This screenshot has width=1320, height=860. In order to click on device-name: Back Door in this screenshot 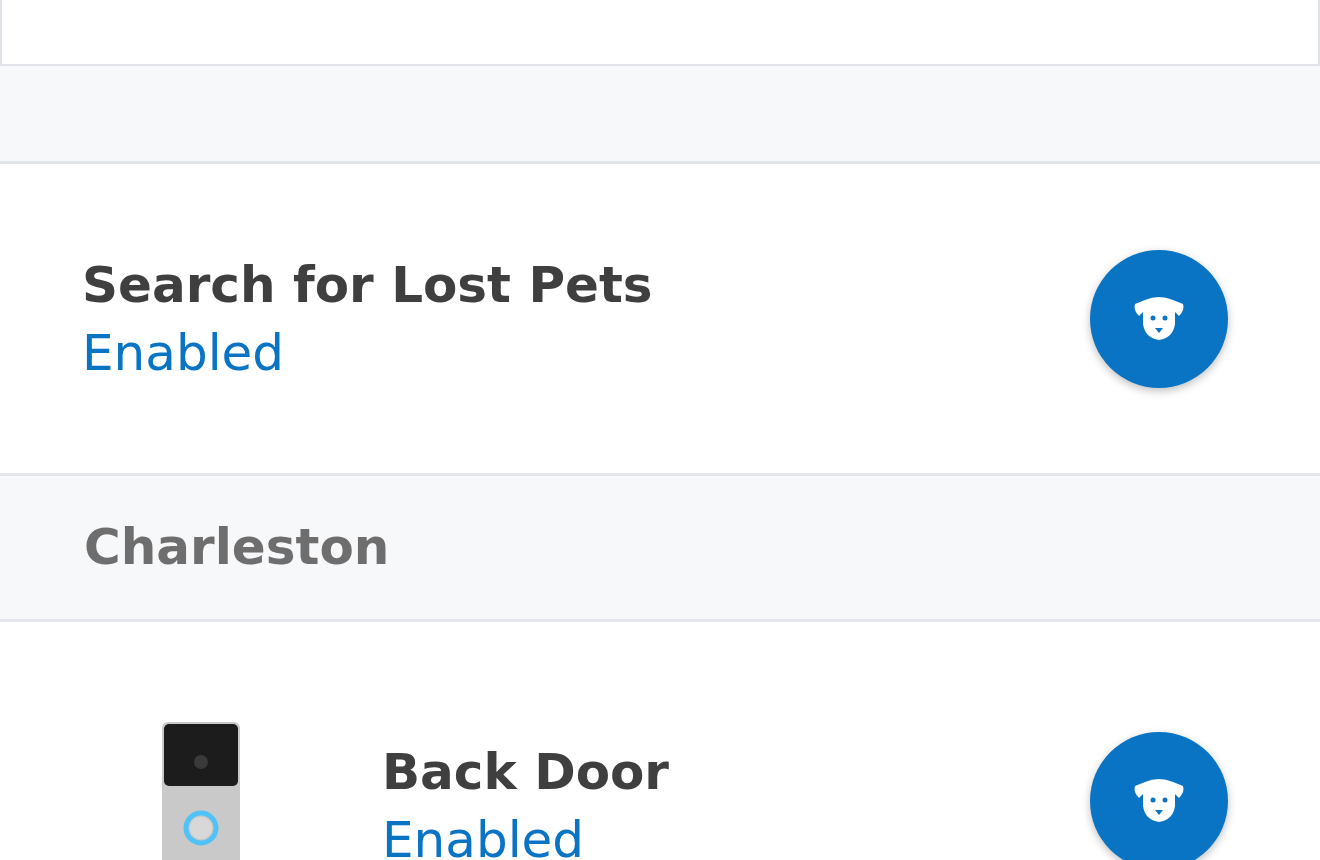, I will do `click(525, 772)`.